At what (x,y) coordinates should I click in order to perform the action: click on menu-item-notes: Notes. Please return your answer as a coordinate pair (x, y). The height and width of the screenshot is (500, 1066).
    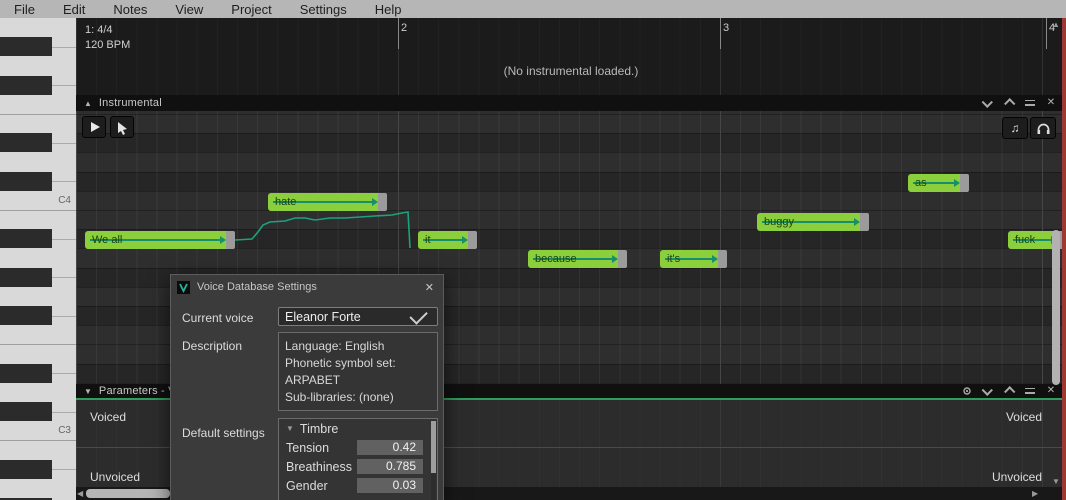
    Looking at the image, I should click on (130, 9).